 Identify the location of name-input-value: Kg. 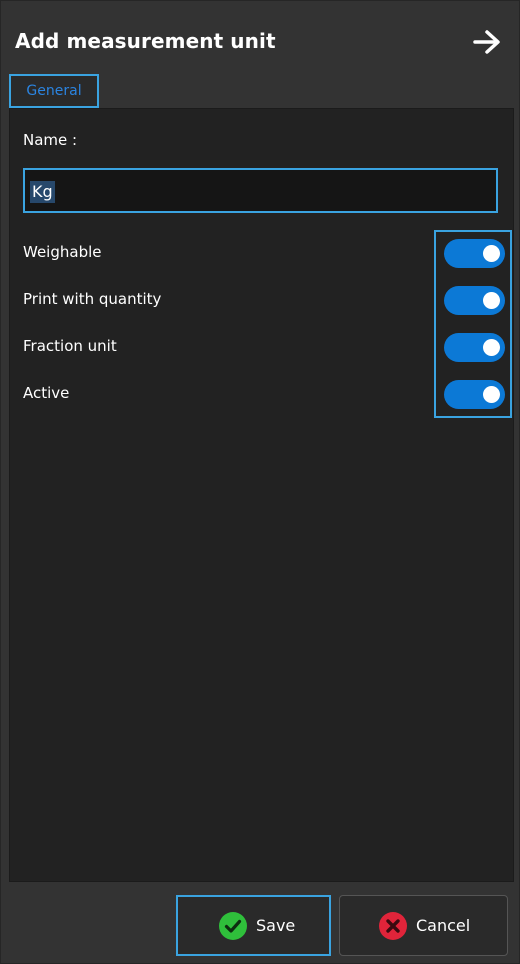
(42, 192).